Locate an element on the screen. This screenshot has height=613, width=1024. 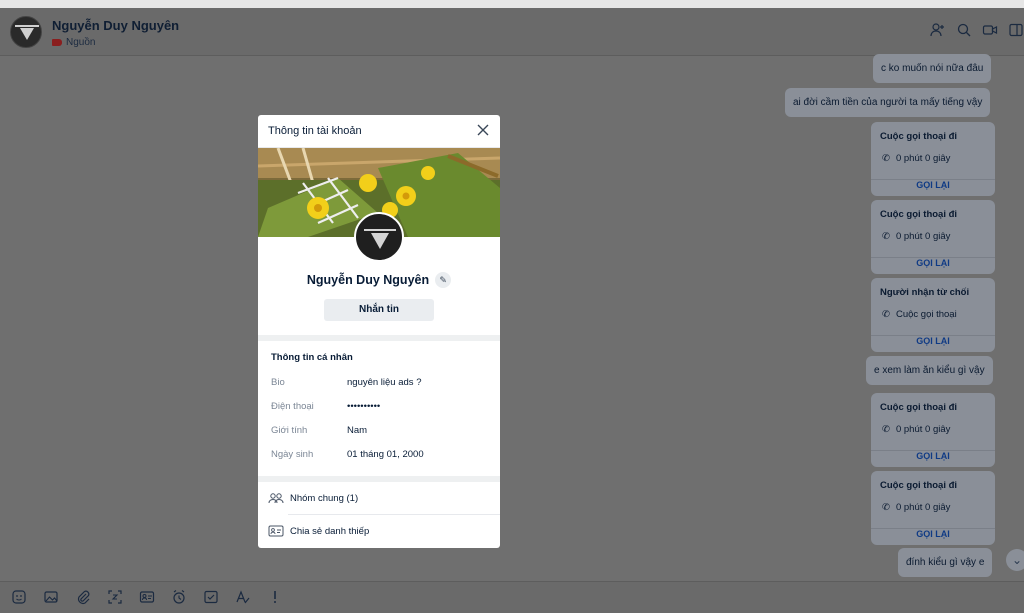
profile-name: Nguyễn Duy Nguyên is located at coordinates (368, 280).